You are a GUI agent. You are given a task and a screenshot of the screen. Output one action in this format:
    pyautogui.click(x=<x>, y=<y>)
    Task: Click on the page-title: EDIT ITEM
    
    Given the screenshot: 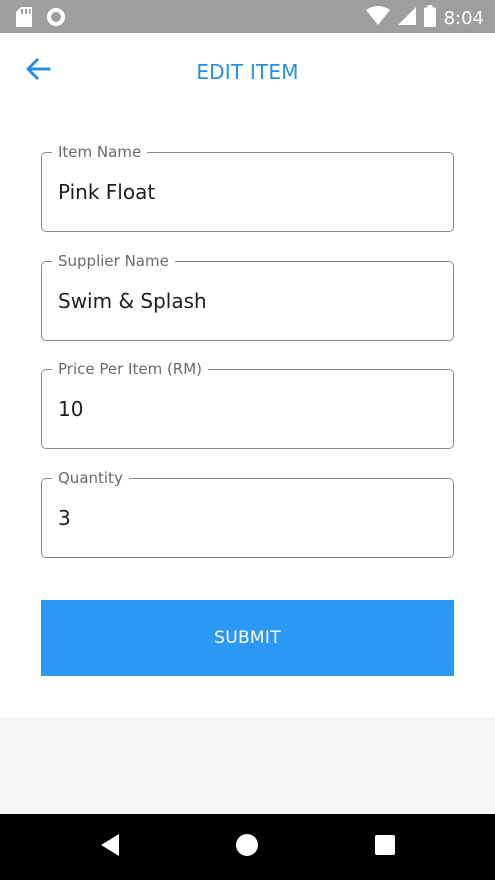 What is the action you would take?
    pyautogui.click(x=247, y=72)
    